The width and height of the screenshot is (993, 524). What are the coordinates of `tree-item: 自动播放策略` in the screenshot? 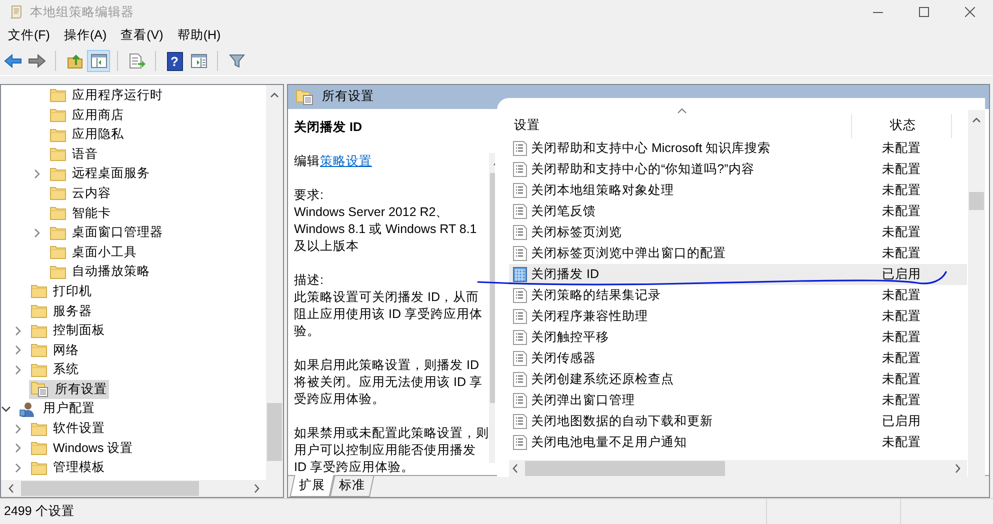 It's located at (100, 272).